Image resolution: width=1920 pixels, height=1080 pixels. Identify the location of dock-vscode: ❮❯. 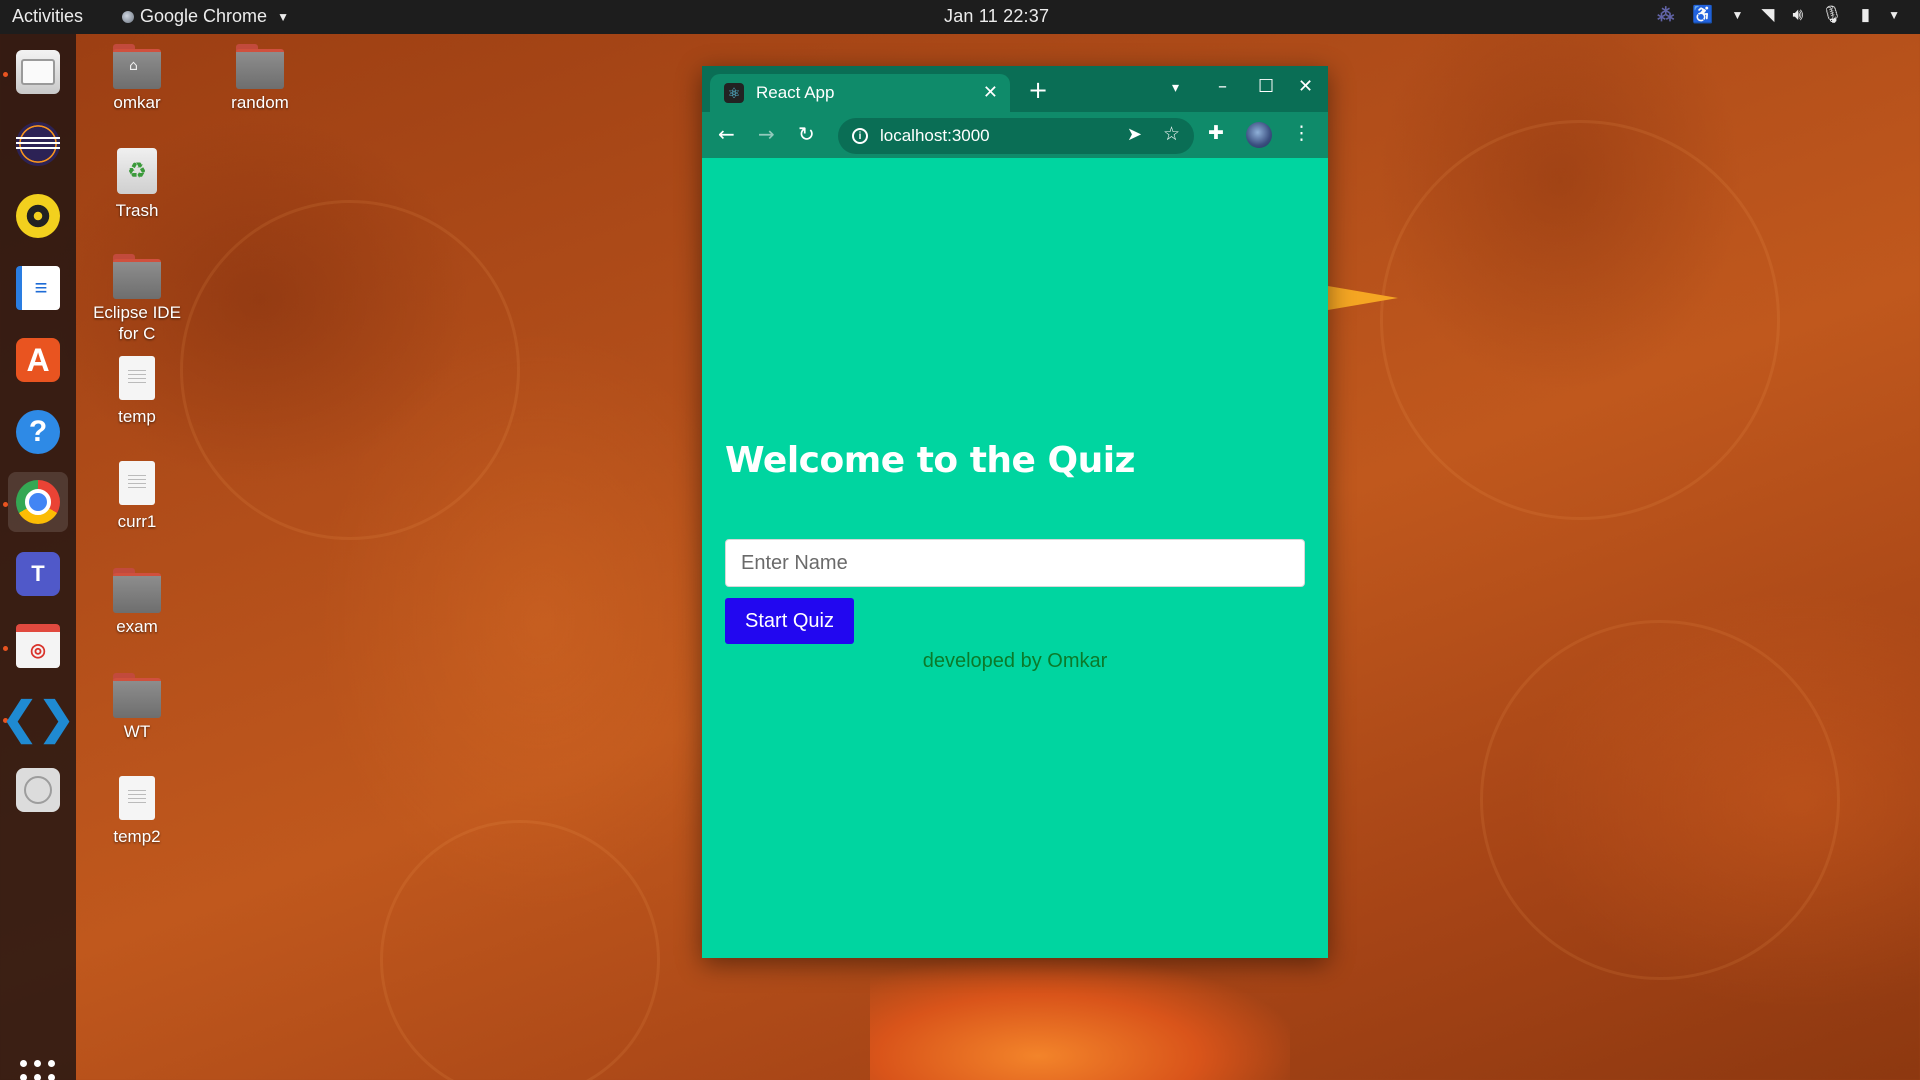
(38, 718).